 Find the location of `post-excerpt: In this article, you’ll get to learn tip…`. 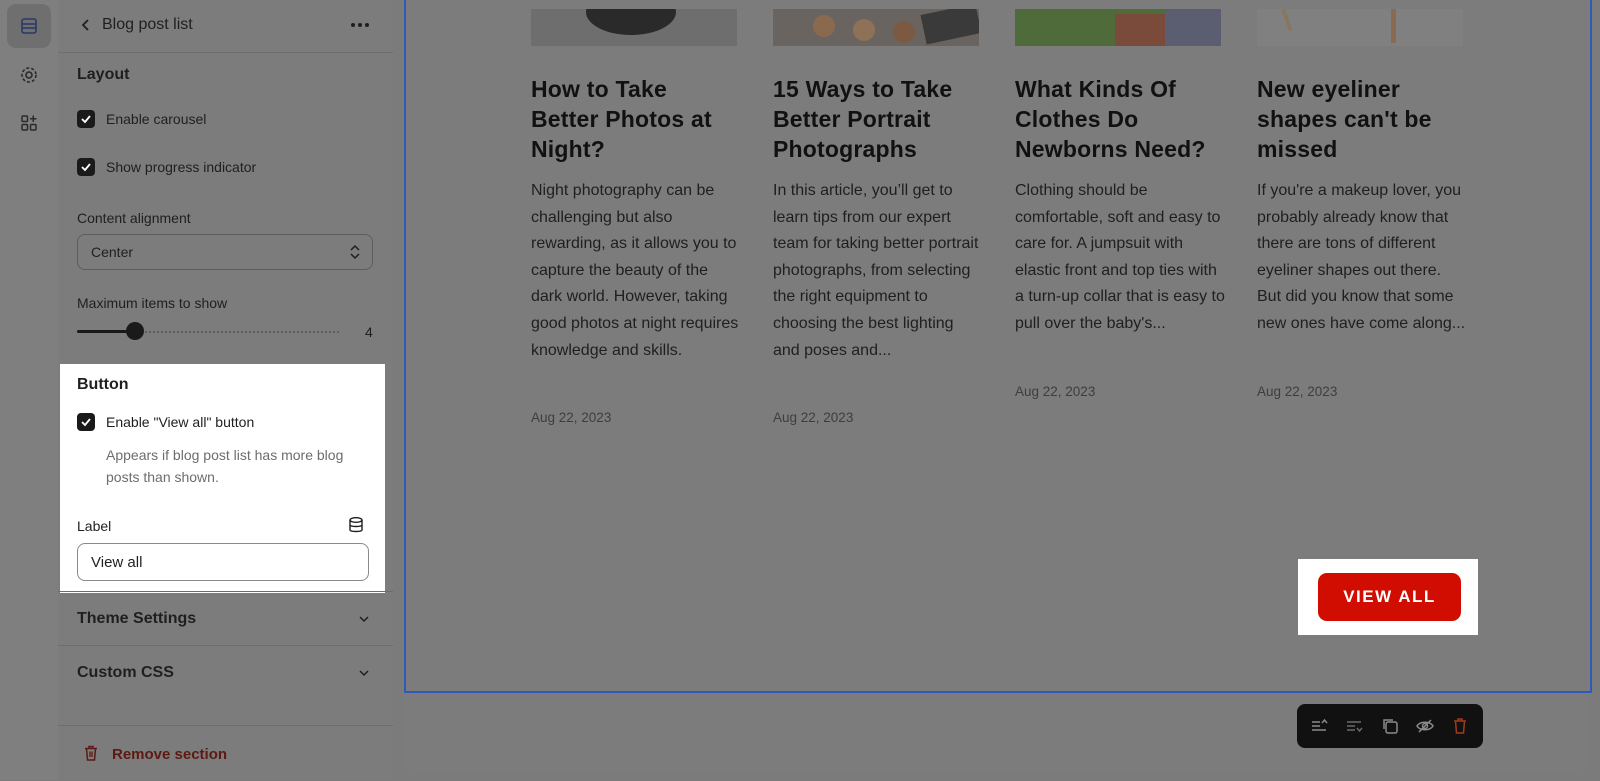

post-excerpt: In this article, you’ll get to learn tip… is located at coordinates (876, 270).